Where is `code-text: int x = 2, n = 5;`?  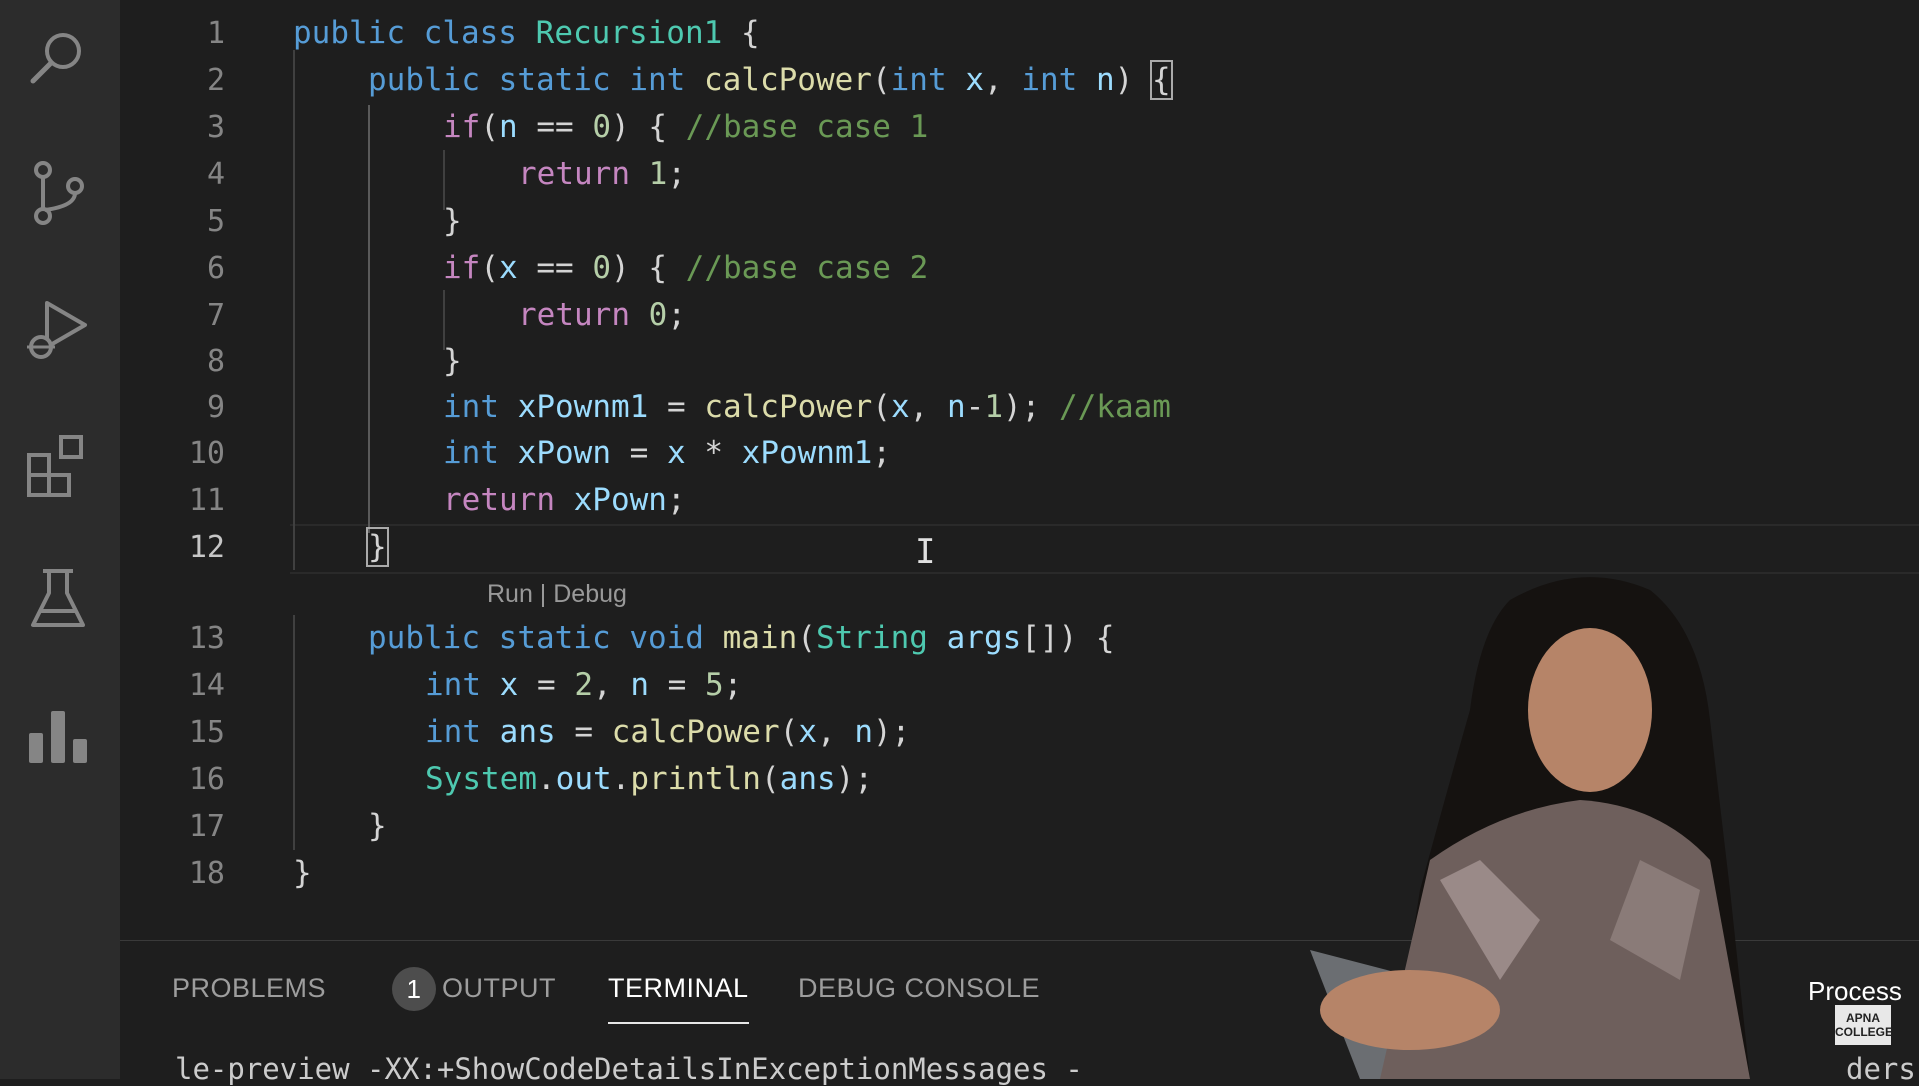
code-text: int x = 2, n = 5; is located at coordinates (584, 685).